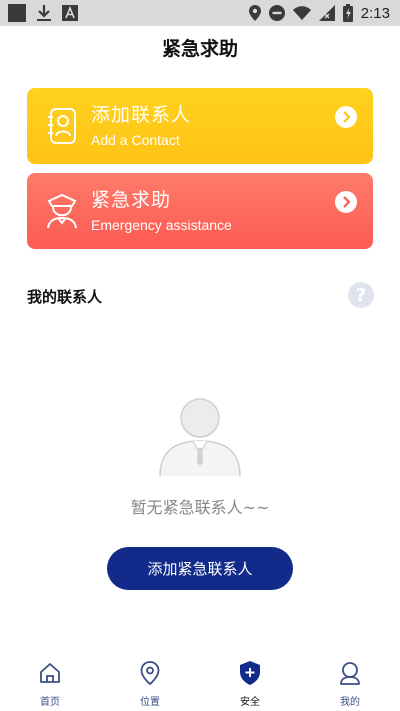 This screenshot has height=711, width=400. I want to click on add-emergency-contact-button: 添加紧急联系人, so click(200, 568).